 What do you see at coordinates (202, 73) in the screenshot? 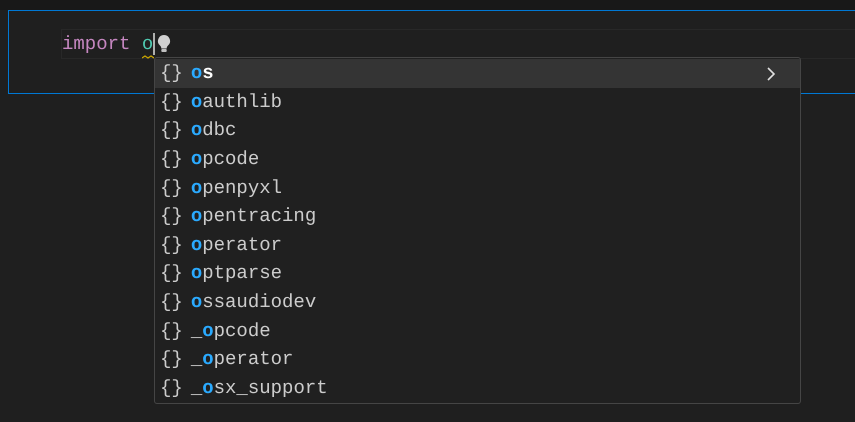
I see `suggestion-label: os` at bounding box center [202, 73].